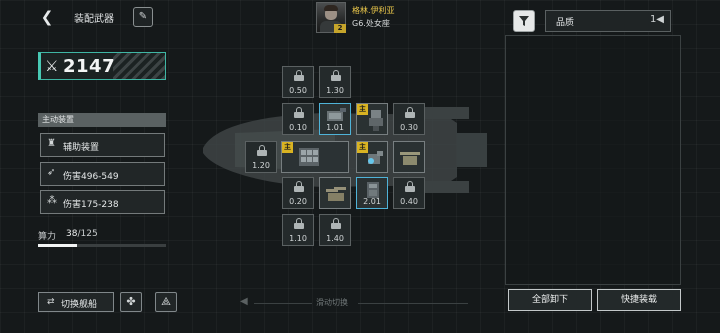  Describe the element at coordinates (565, 23) in the screenshot. I see `sort-label: 品质` at that location.